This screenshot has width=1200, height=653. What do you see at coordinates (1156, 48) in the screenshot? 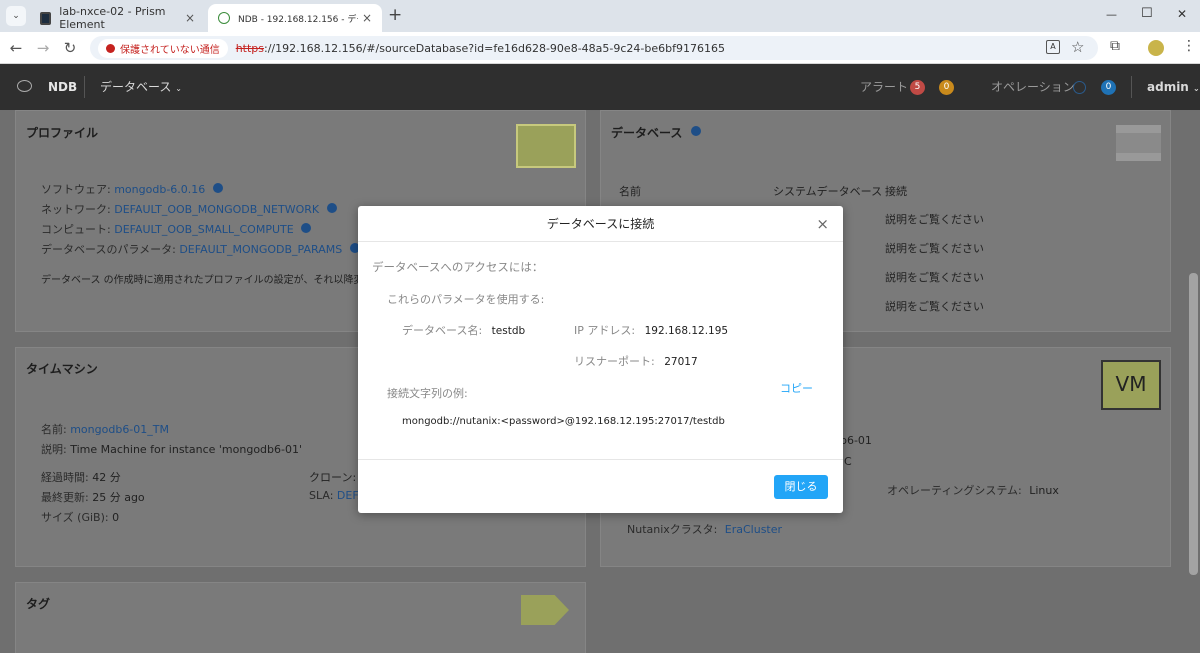
I see `profile-avatar` at bounding box center [1156, 48].